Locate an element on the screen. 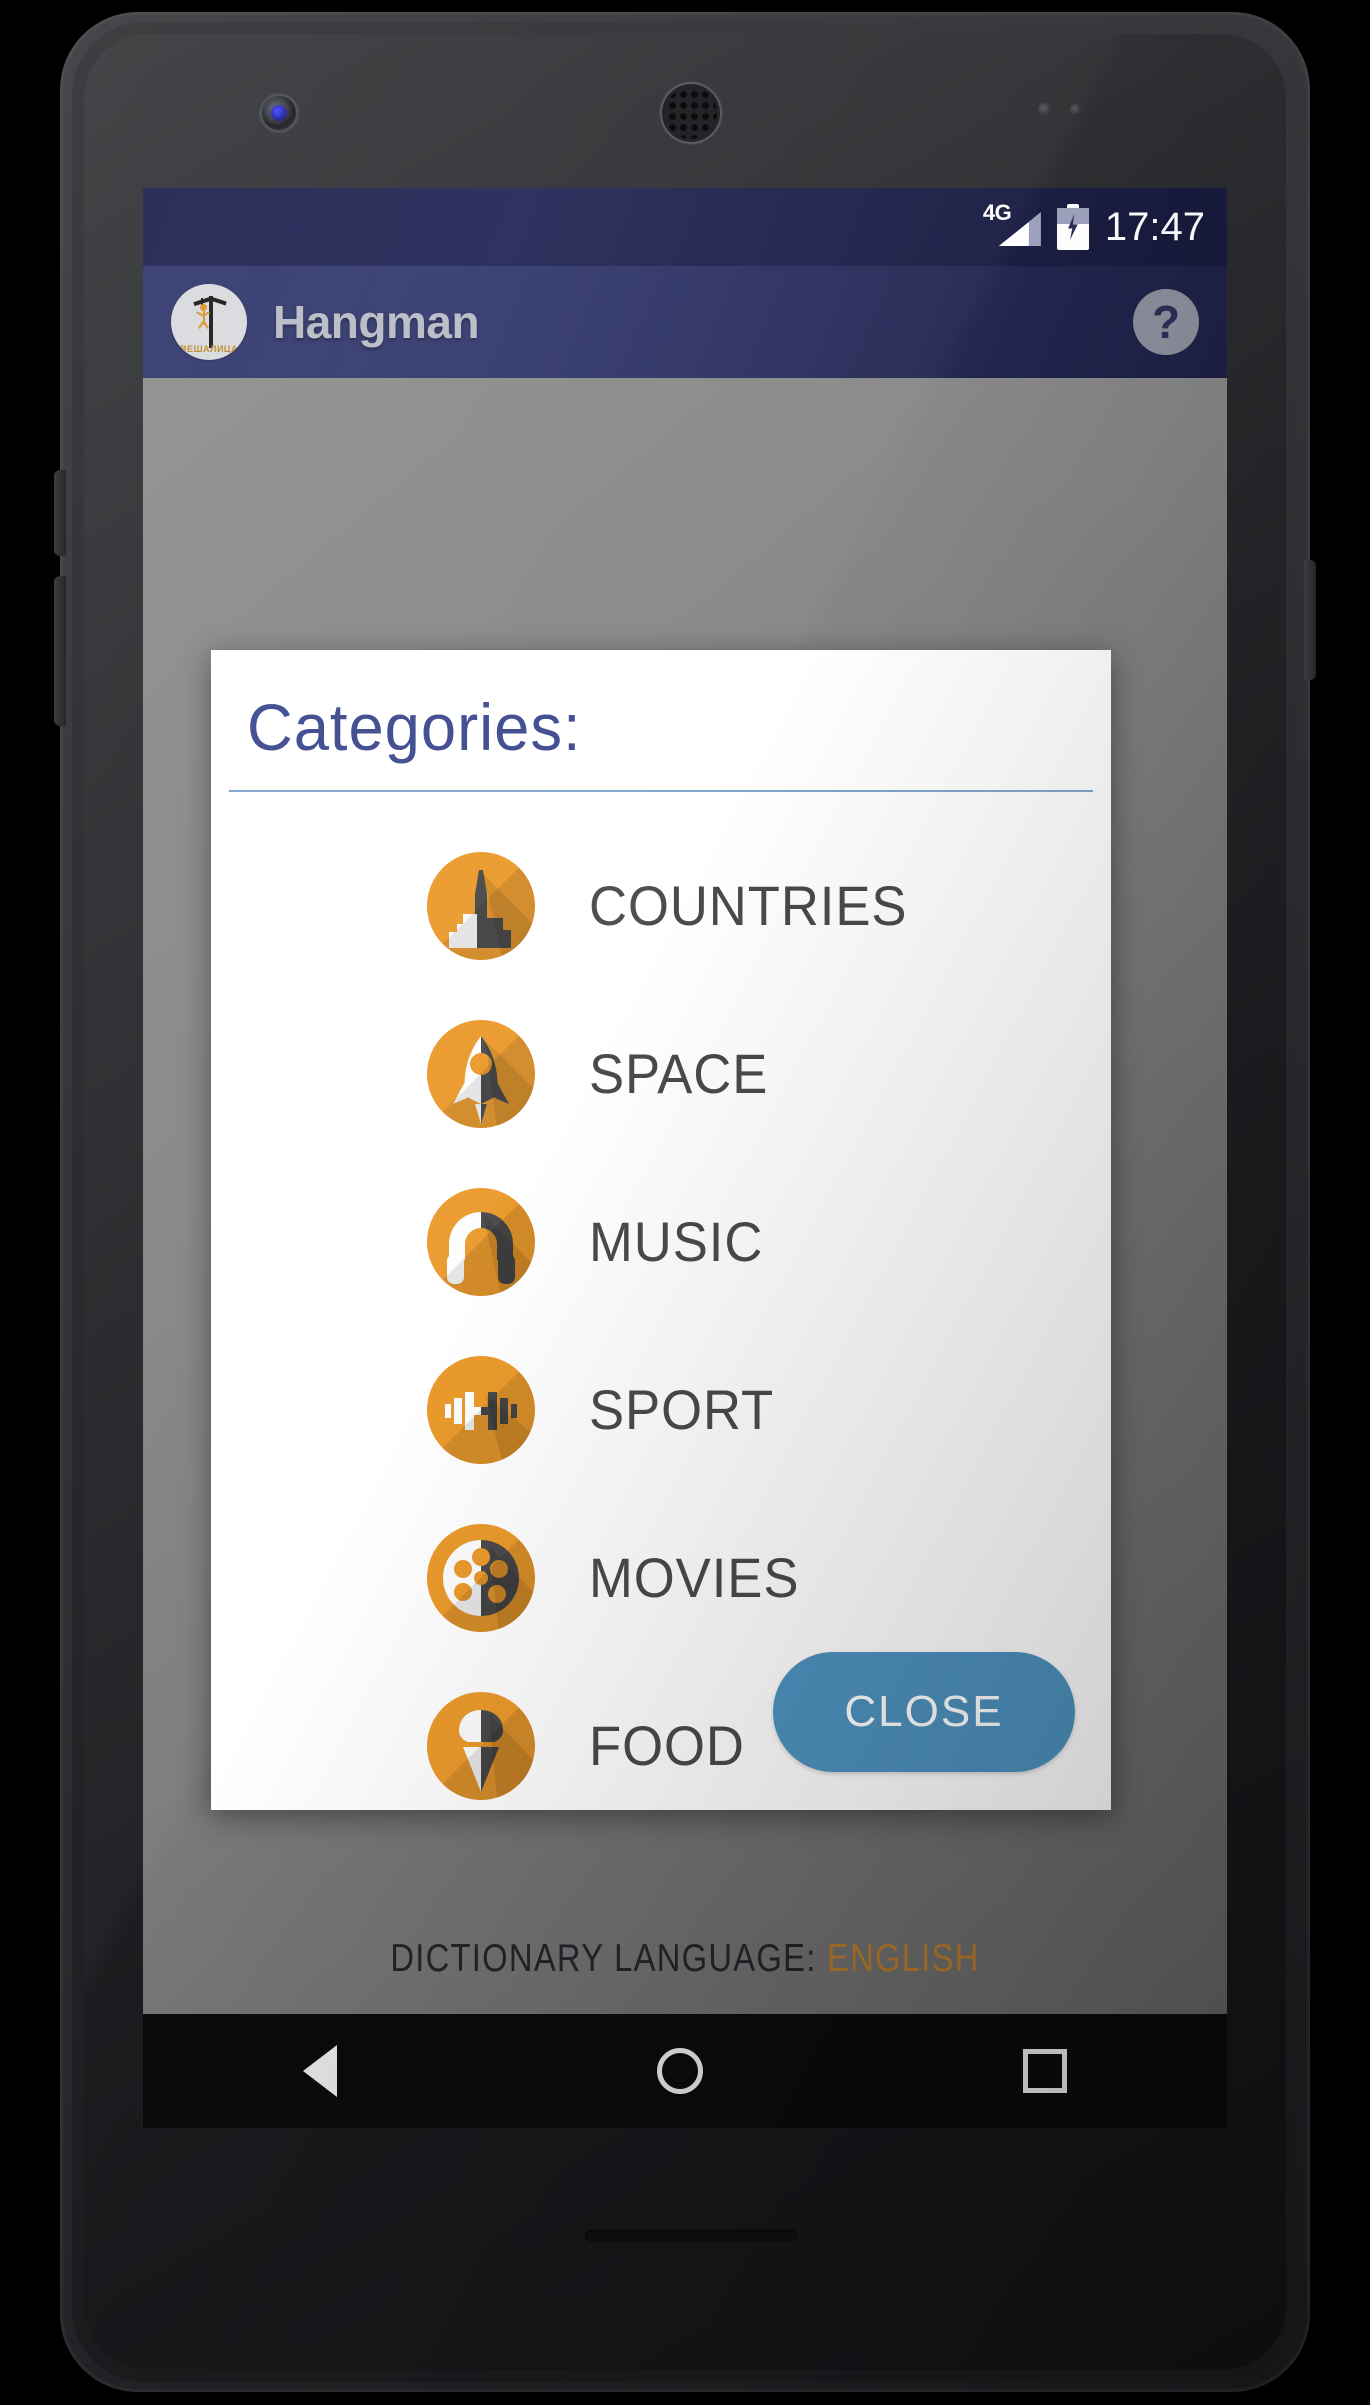 The image size is (1370, 2405). dumbbell-icon is located at coordinates (481, 1410).